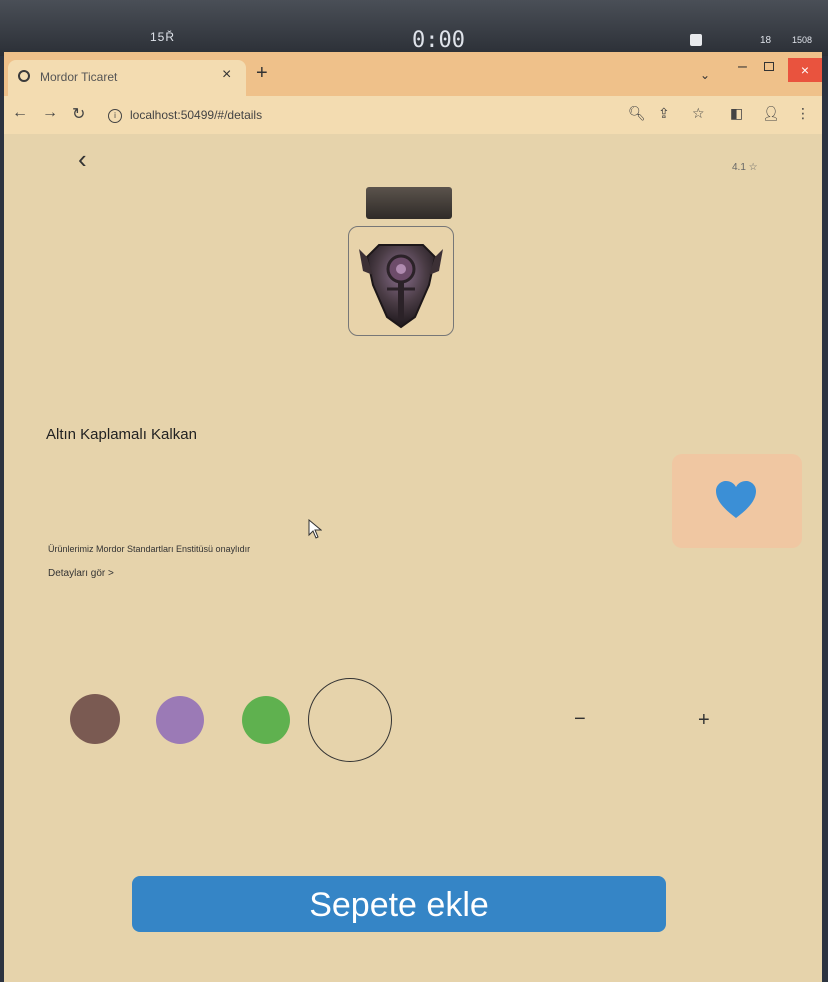  I want to click on taskbar-clock: 0:00, so click(438, 40).